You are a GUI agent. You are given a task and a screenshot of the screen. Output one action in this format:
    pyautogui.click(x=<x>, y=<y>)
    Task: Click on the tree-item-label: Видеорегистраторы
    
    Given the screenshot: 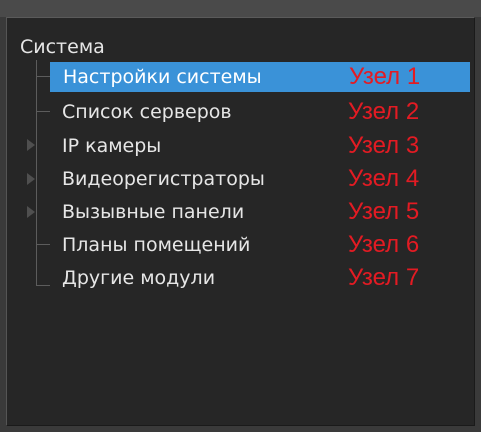 What is the action you would take?
    pyautogui.click(x=163, y=179)
    